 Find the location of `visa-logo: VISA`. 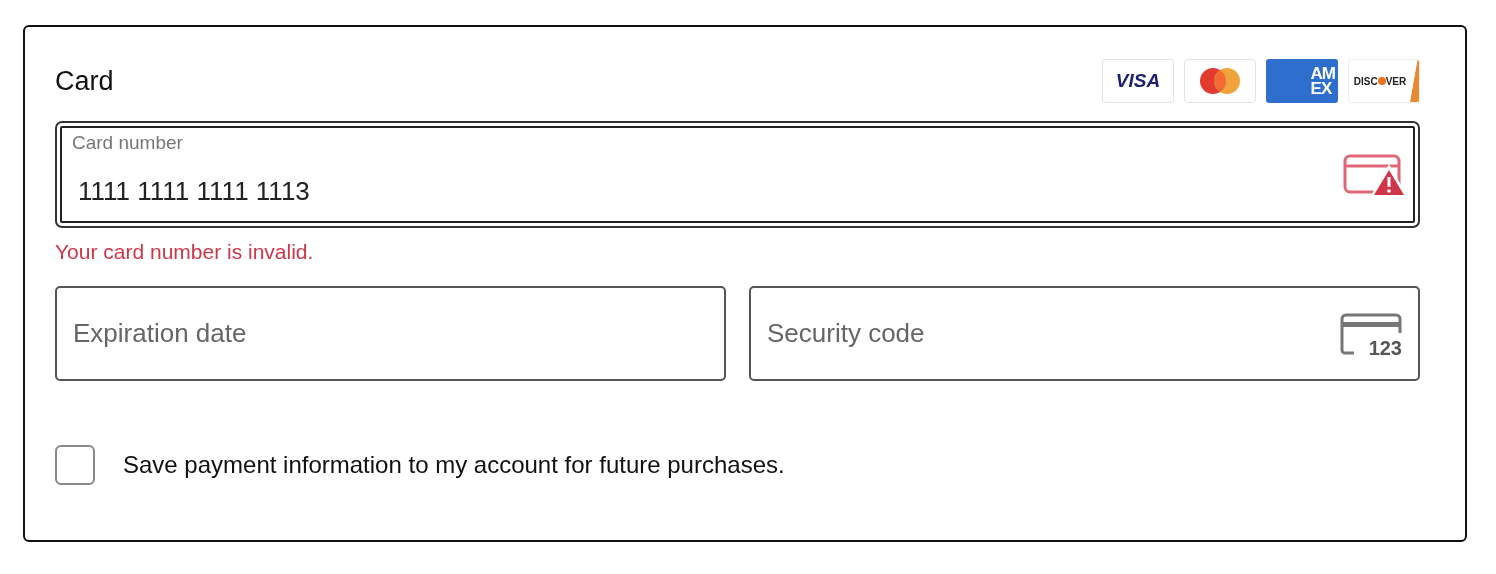

visa-logo: VISA is located at coordinates (1138, 81).